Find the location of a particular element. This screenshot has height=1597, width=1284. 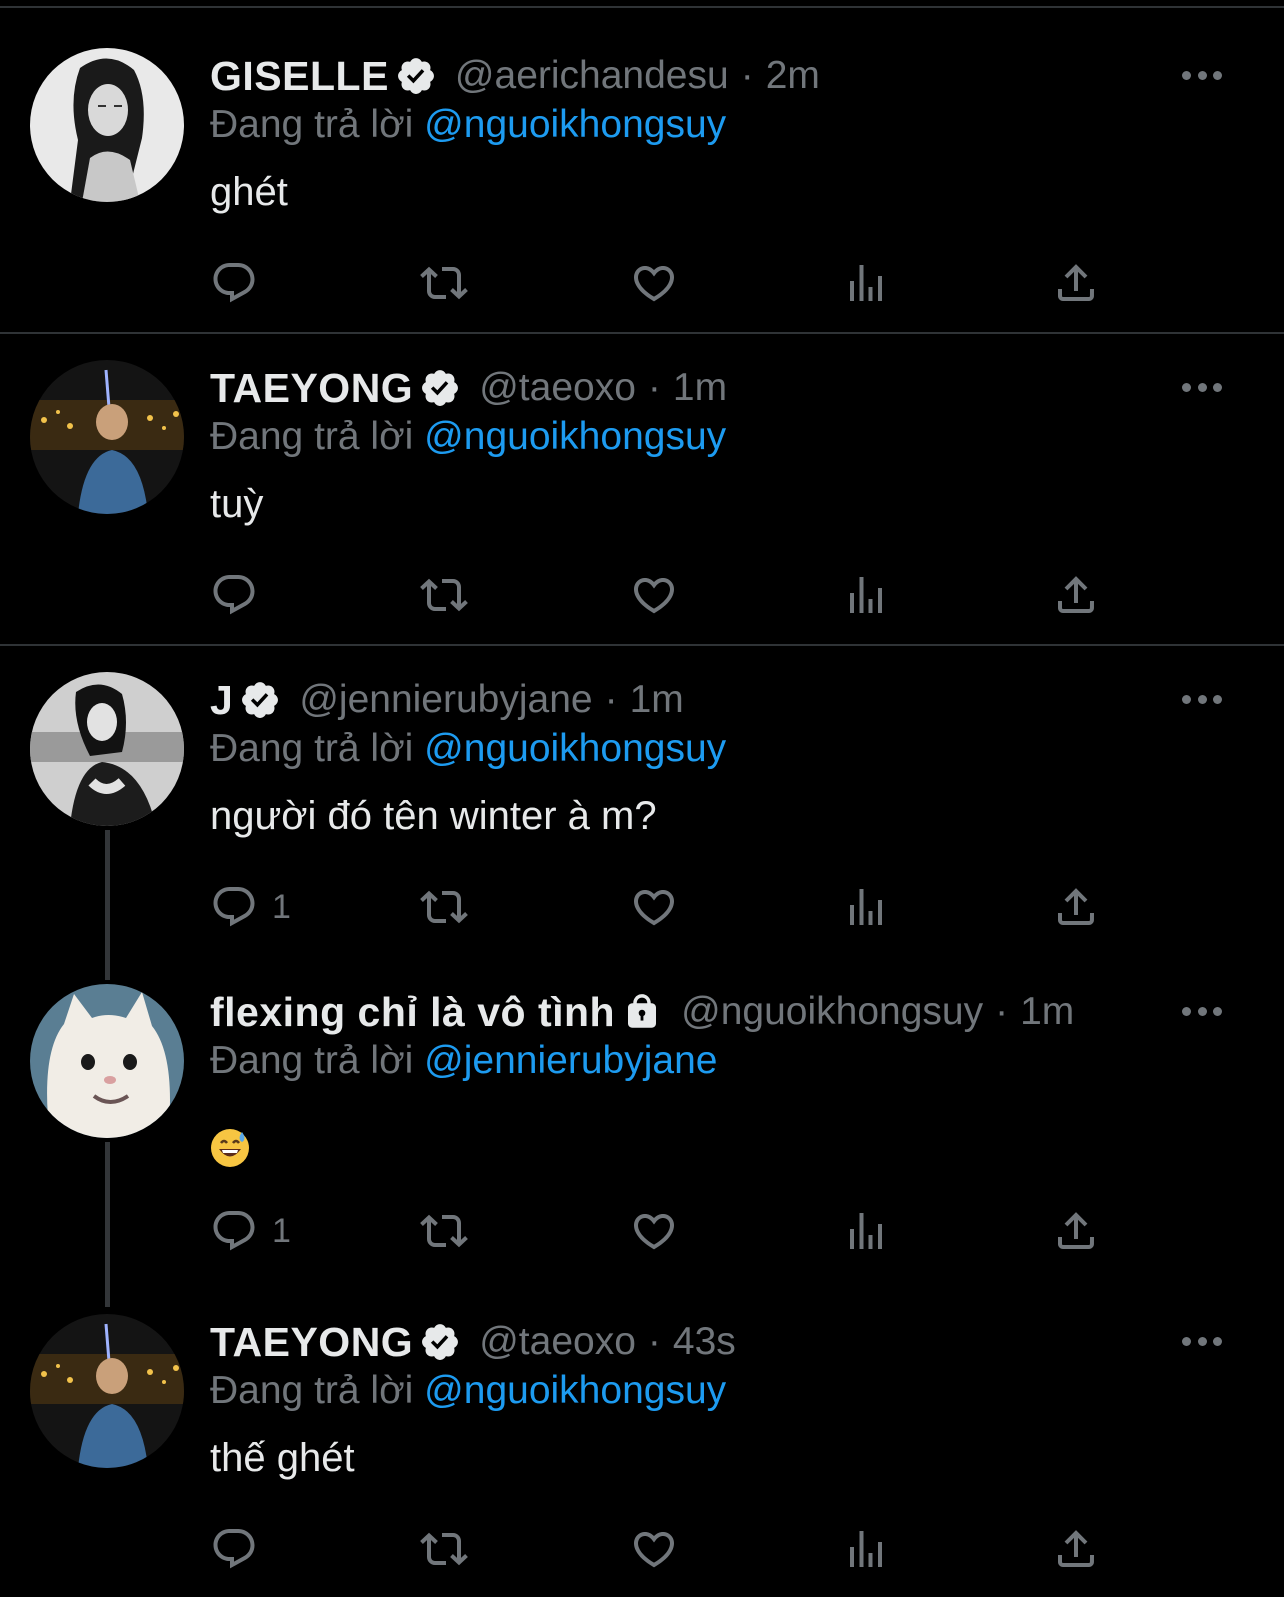

timestamp: 2m is located at coordinates (793, 76).